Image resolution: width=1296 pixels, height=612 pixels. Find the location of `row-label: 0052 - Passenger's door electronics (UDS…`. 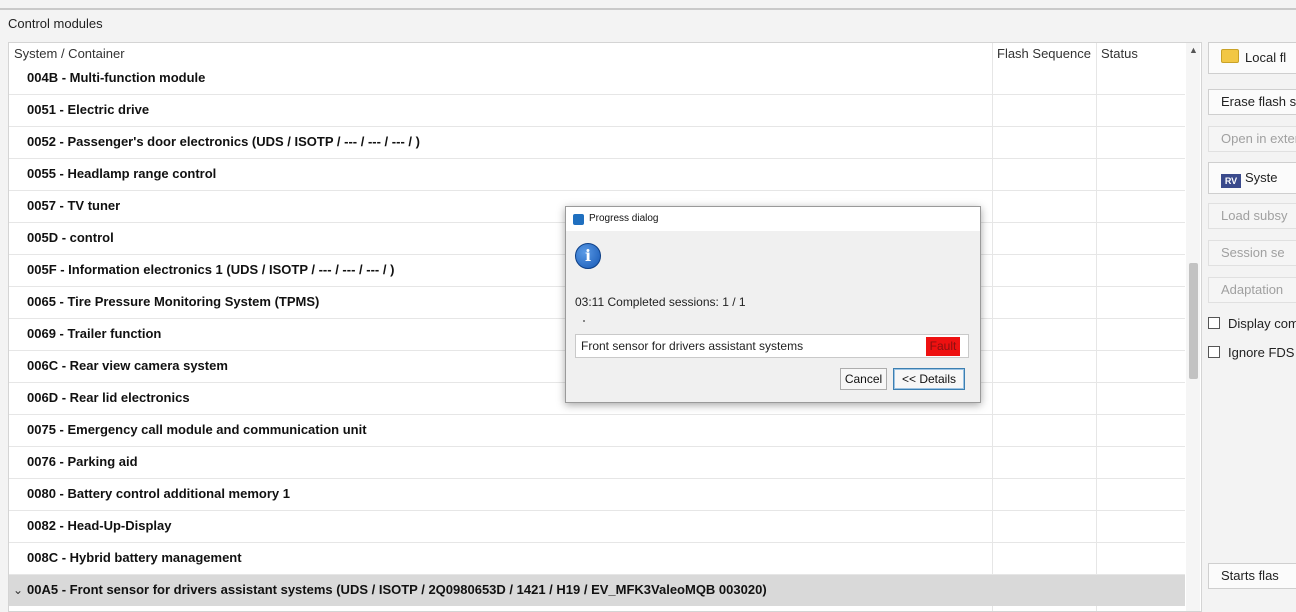

row-label: 0052 - Passenger's door electronics (UDS… is located at coordinates (223, 141).